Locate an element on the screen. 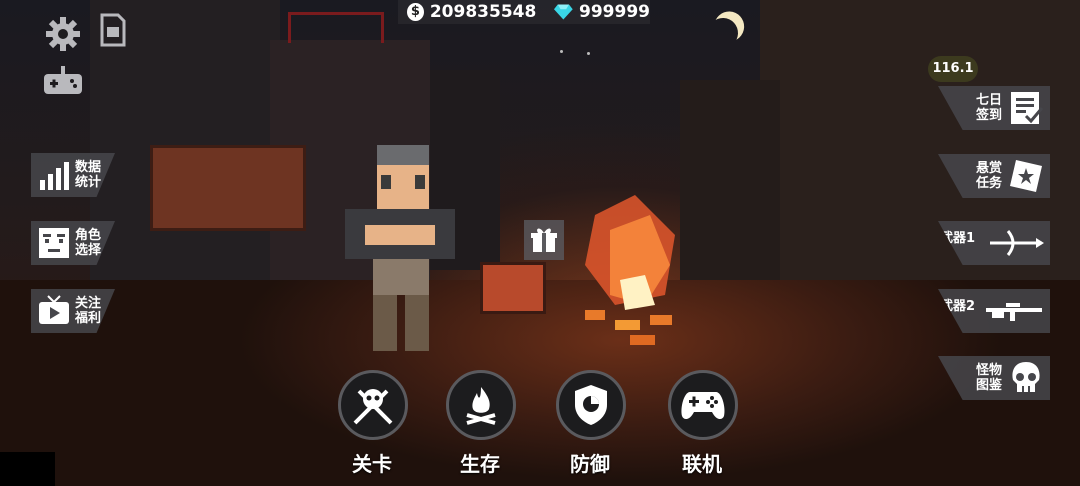 The width and height of the screenshot is (1080, 486). checkin-label: 七日签到 is located at coordinates (988, 108).